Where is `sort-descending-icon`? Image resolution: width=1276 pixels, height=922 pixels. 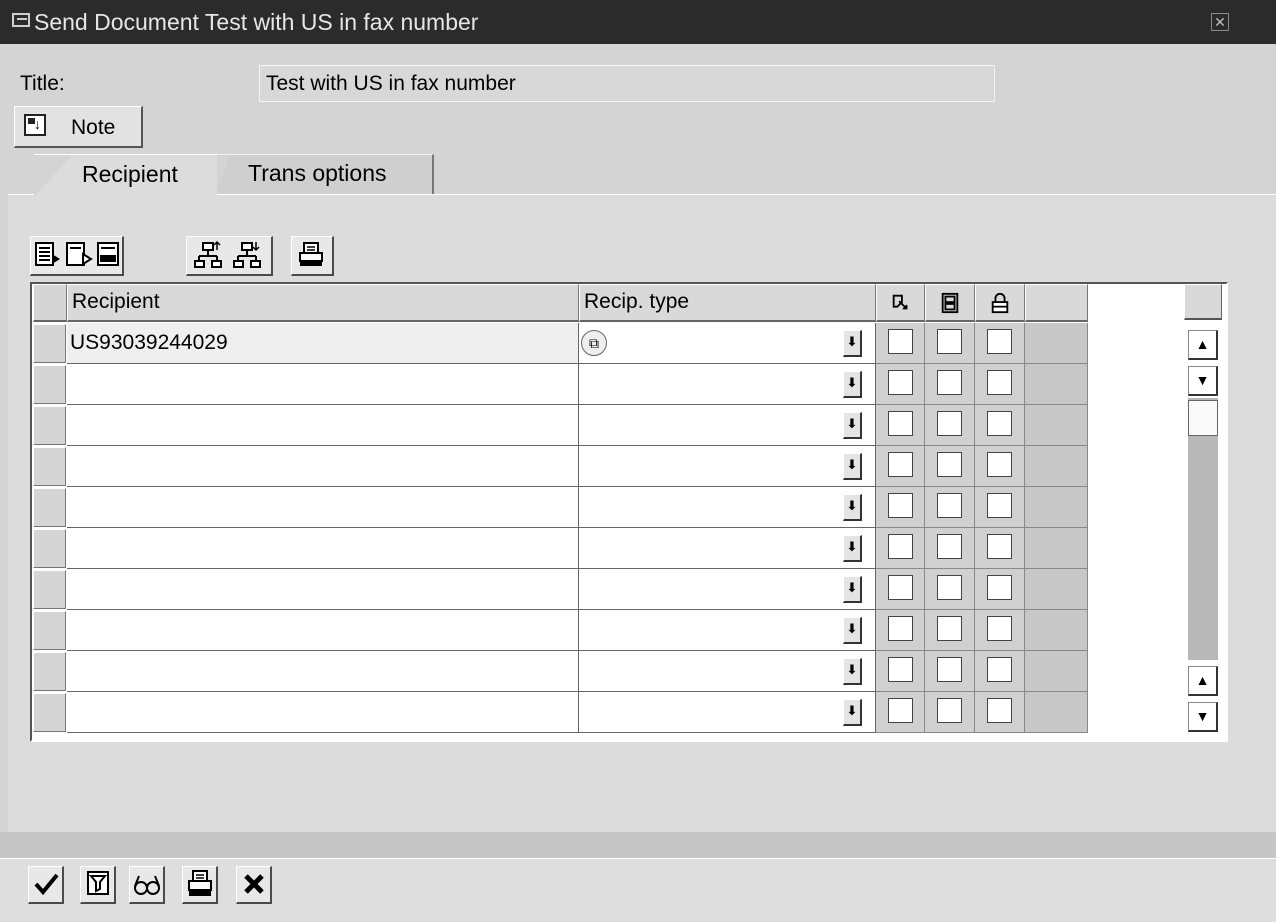
sort-descending-icon is located at coordinates (246, 255).